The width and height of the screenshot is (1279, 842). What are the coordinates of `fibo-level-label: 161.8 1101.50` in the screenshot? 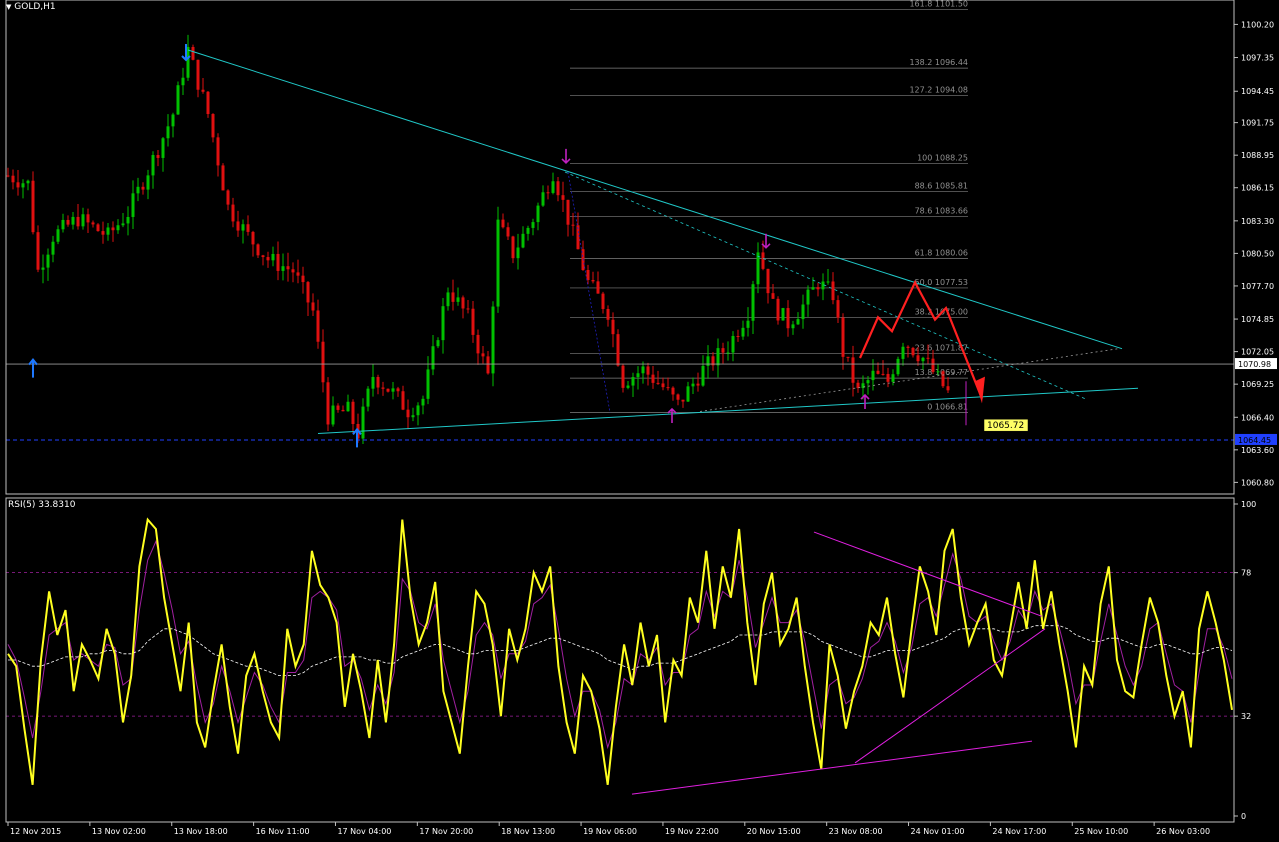 It's located at (938, 4).